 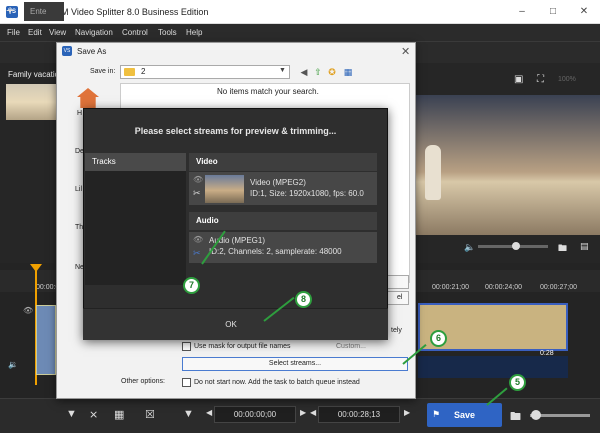 I want to click on empty-message: No items match your search., so click(x=268, y=91).